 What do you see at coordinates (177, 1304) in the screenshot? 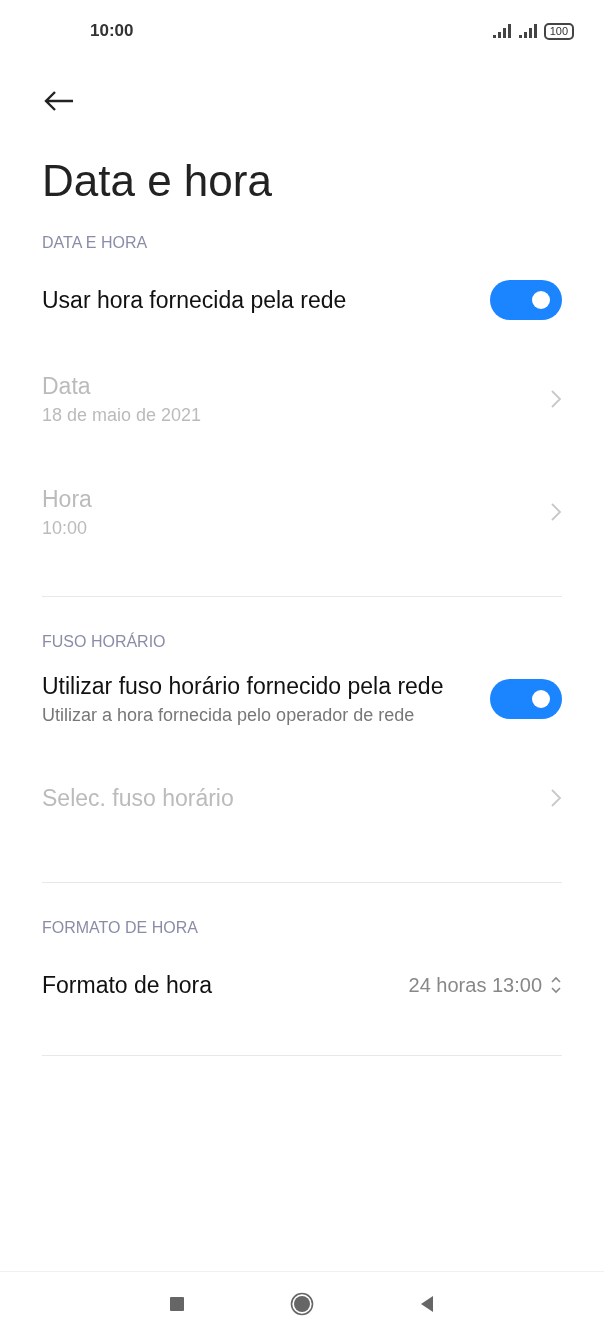
I see `recent-apps-icon` at bounding box center [177, 1304].